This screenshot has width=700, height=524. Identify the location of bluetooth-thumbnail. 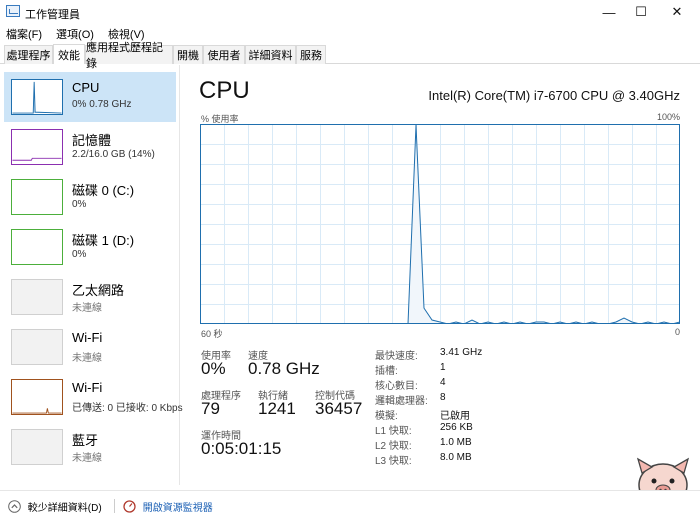
(37, 447).